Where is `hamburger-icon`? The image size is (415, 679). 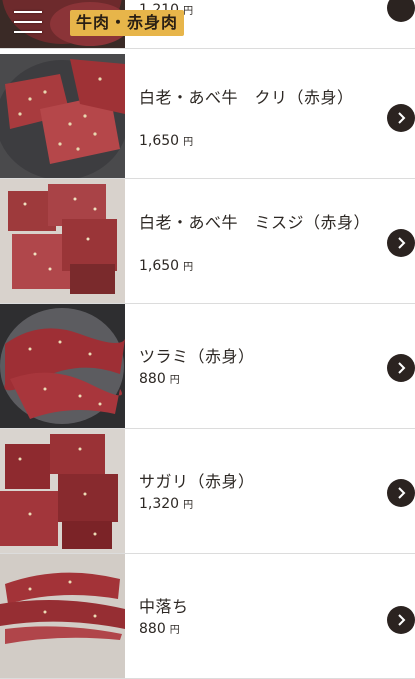
hamburger-icon is located at coordinates (28, 22).